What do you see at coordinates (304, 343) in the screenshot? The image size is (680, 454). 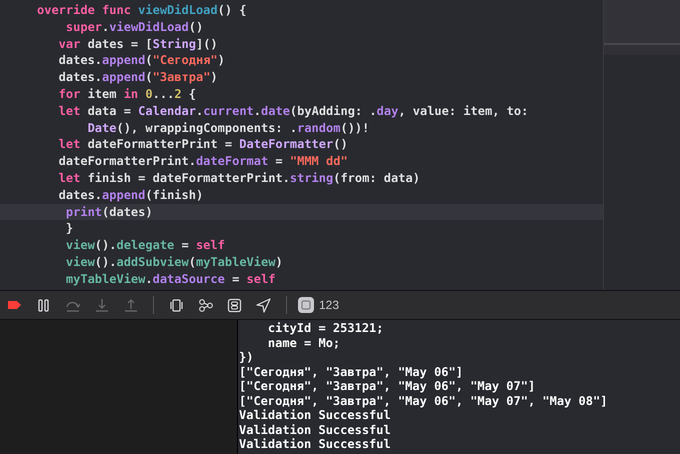 I see `console-line: name = Mo;` at bounding box center [304, 343].